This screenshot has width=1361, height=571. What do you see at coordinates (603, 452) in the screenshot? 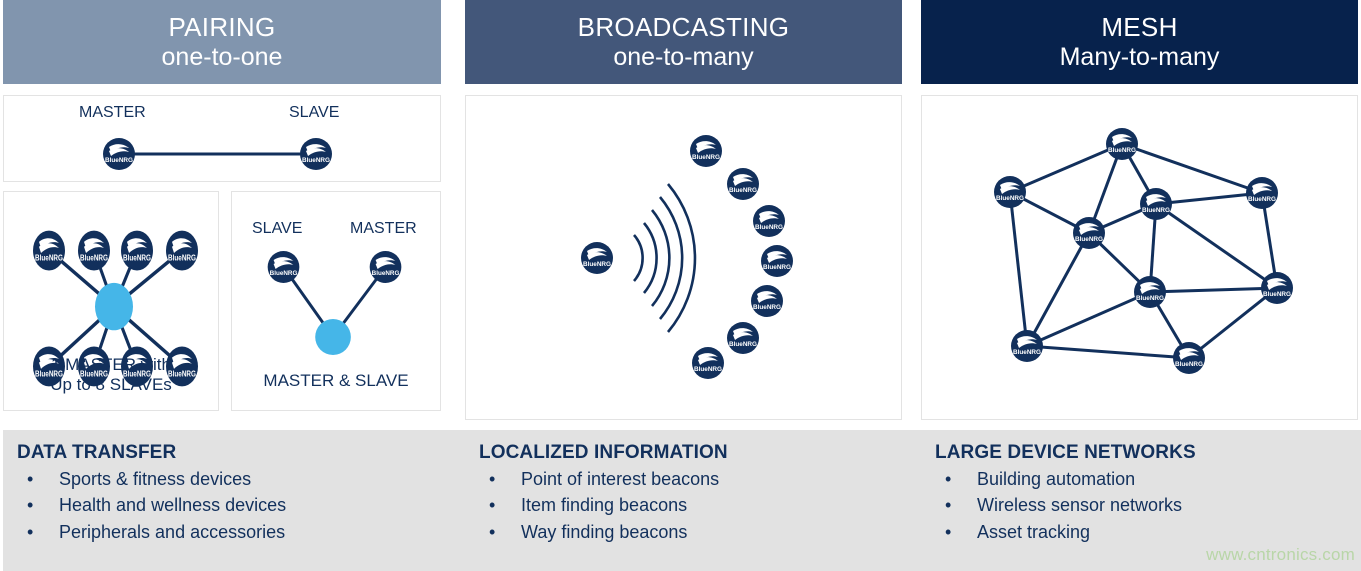
I see `info-heading-localized-information: LOCALIZED INFORMATION` at bounding box center [603, 452].